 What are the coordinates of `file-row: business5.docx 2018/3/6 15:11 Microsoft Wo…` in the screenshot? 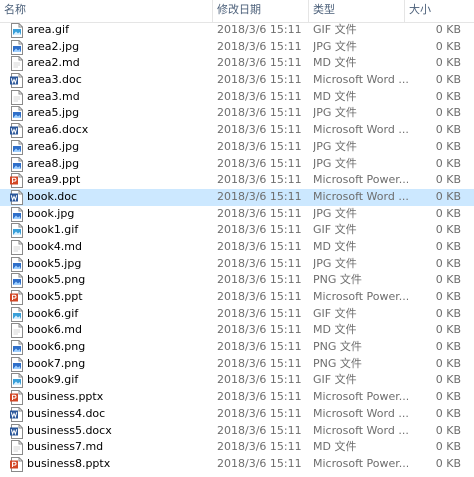 It's located at (237, 431).